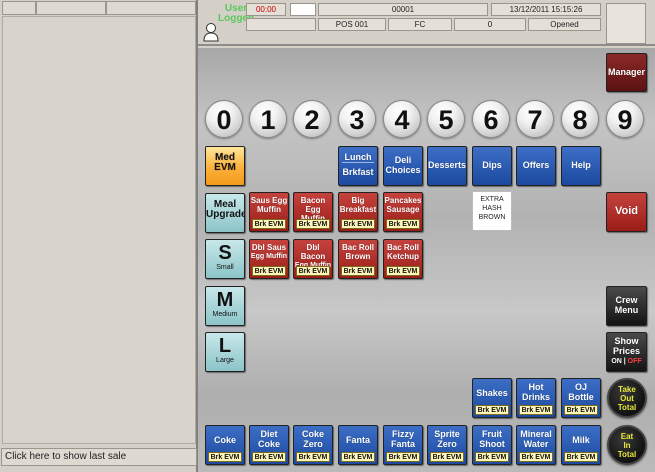  What do you see at coordinates (224, 119) in the screenshot?
I see `num-0-button: 0` at bounding box center [224, 119].